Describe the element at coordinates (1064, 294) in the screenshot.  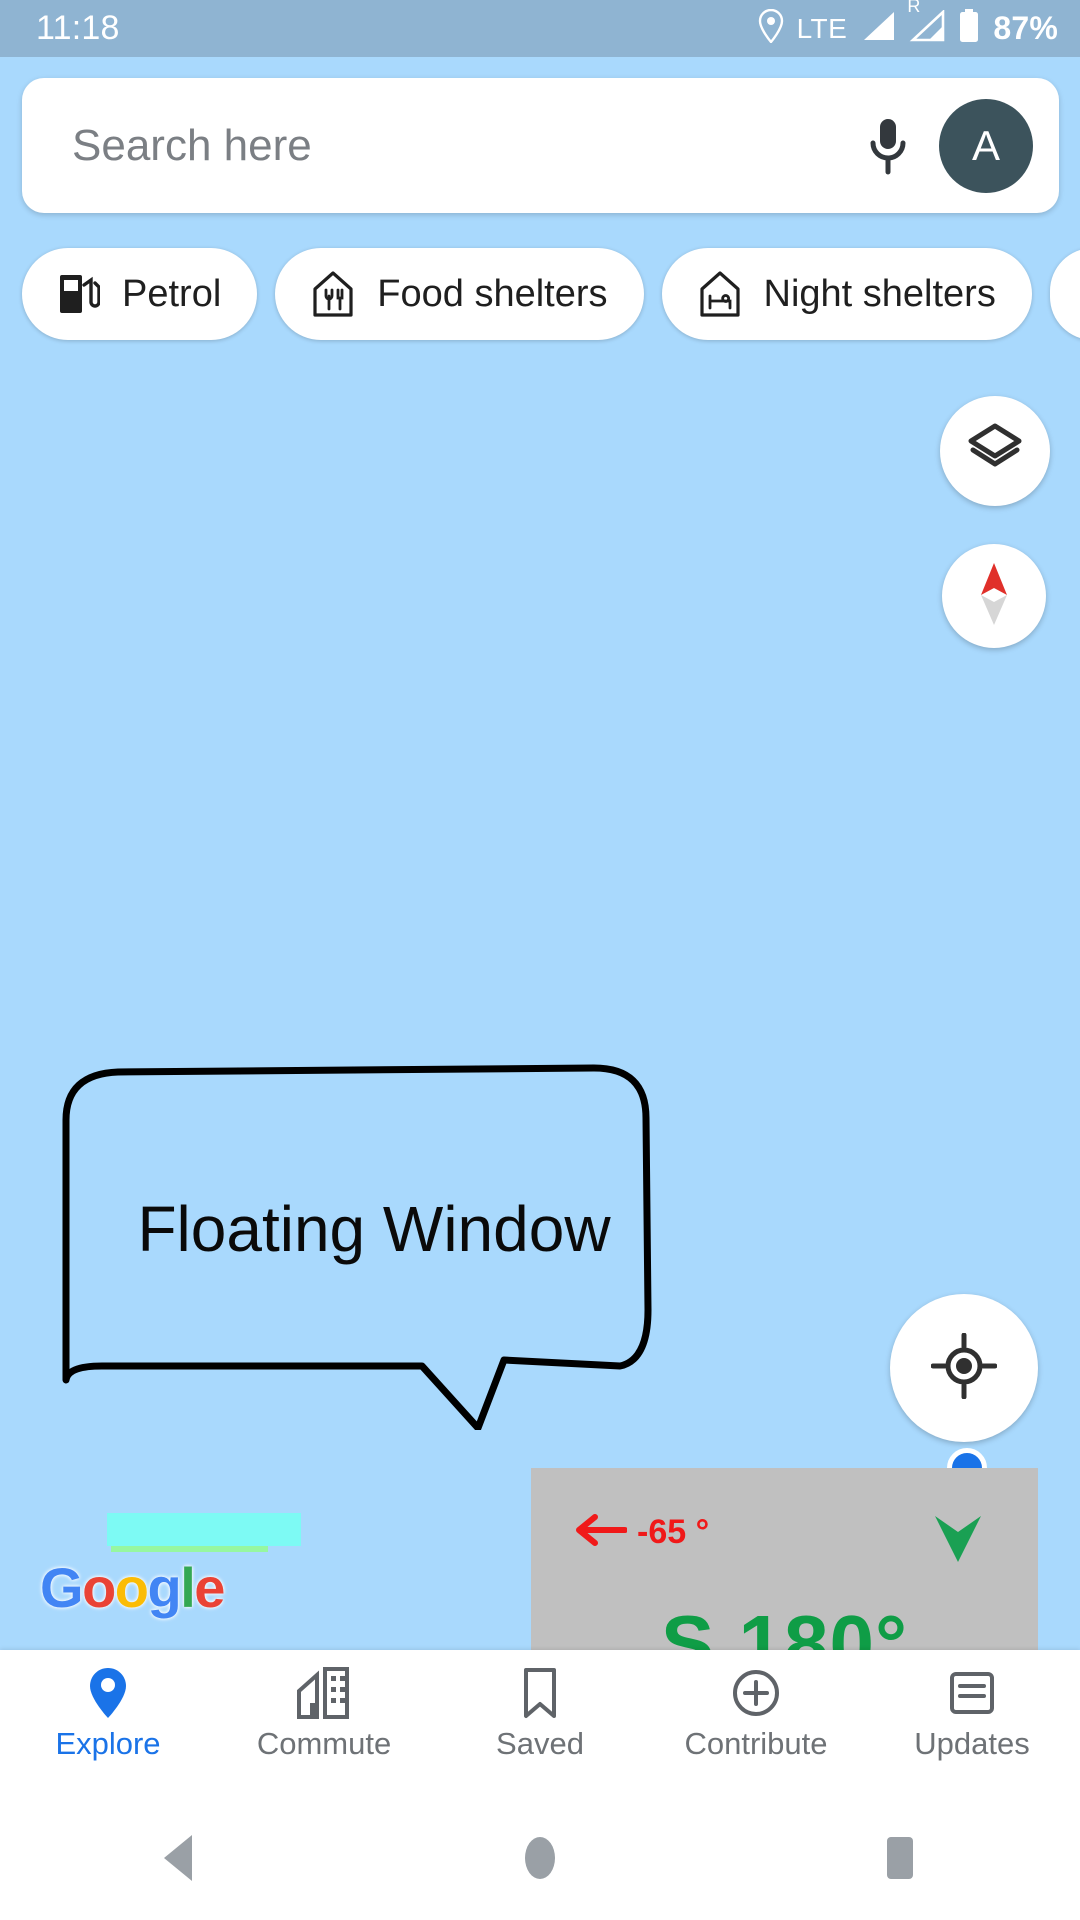
I see `chip-scooter` at that location.